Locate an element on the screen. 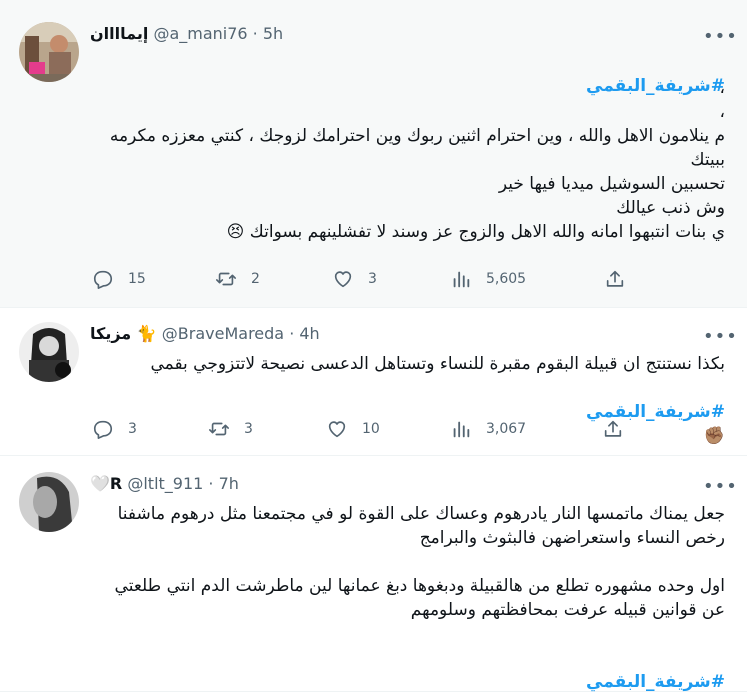 Image resolution: width=747 pixels, height=694 pixels. timestamp: 4h is located at coordinates (309, 333).